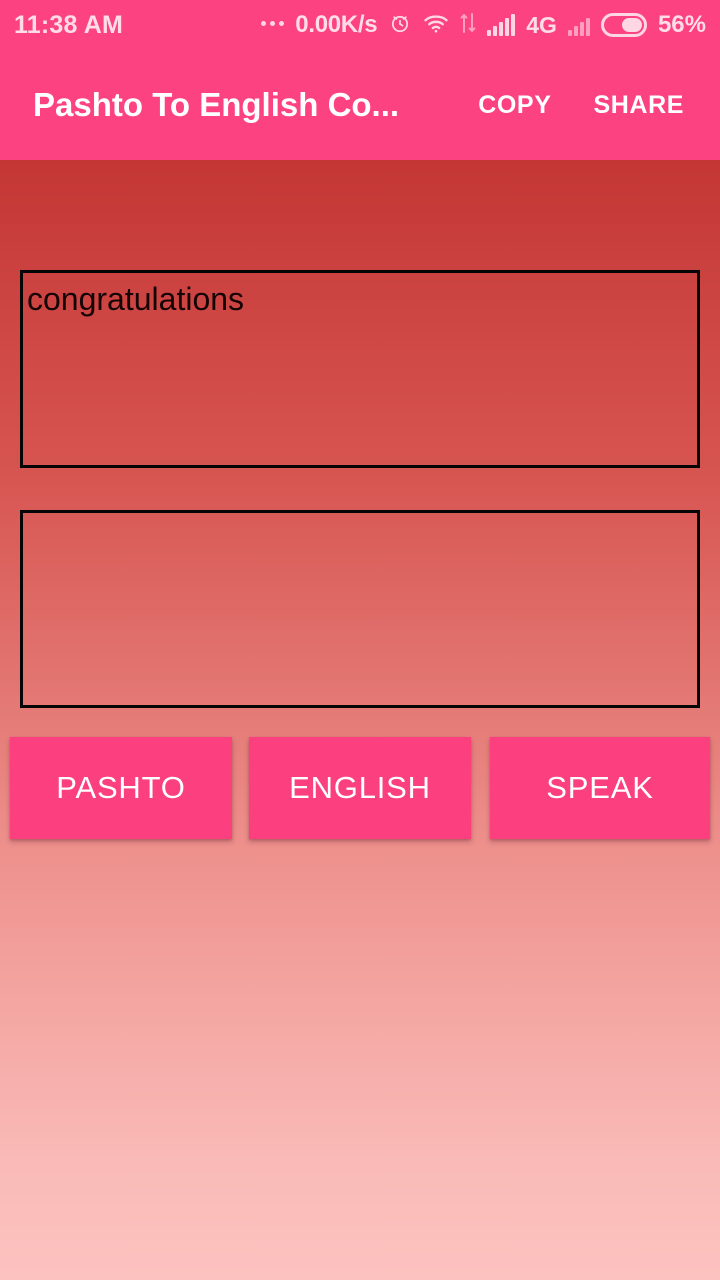 The height and width of the screenshot is (1280, 720). I want to click on overflow-dots-icon, so click(273, 25).